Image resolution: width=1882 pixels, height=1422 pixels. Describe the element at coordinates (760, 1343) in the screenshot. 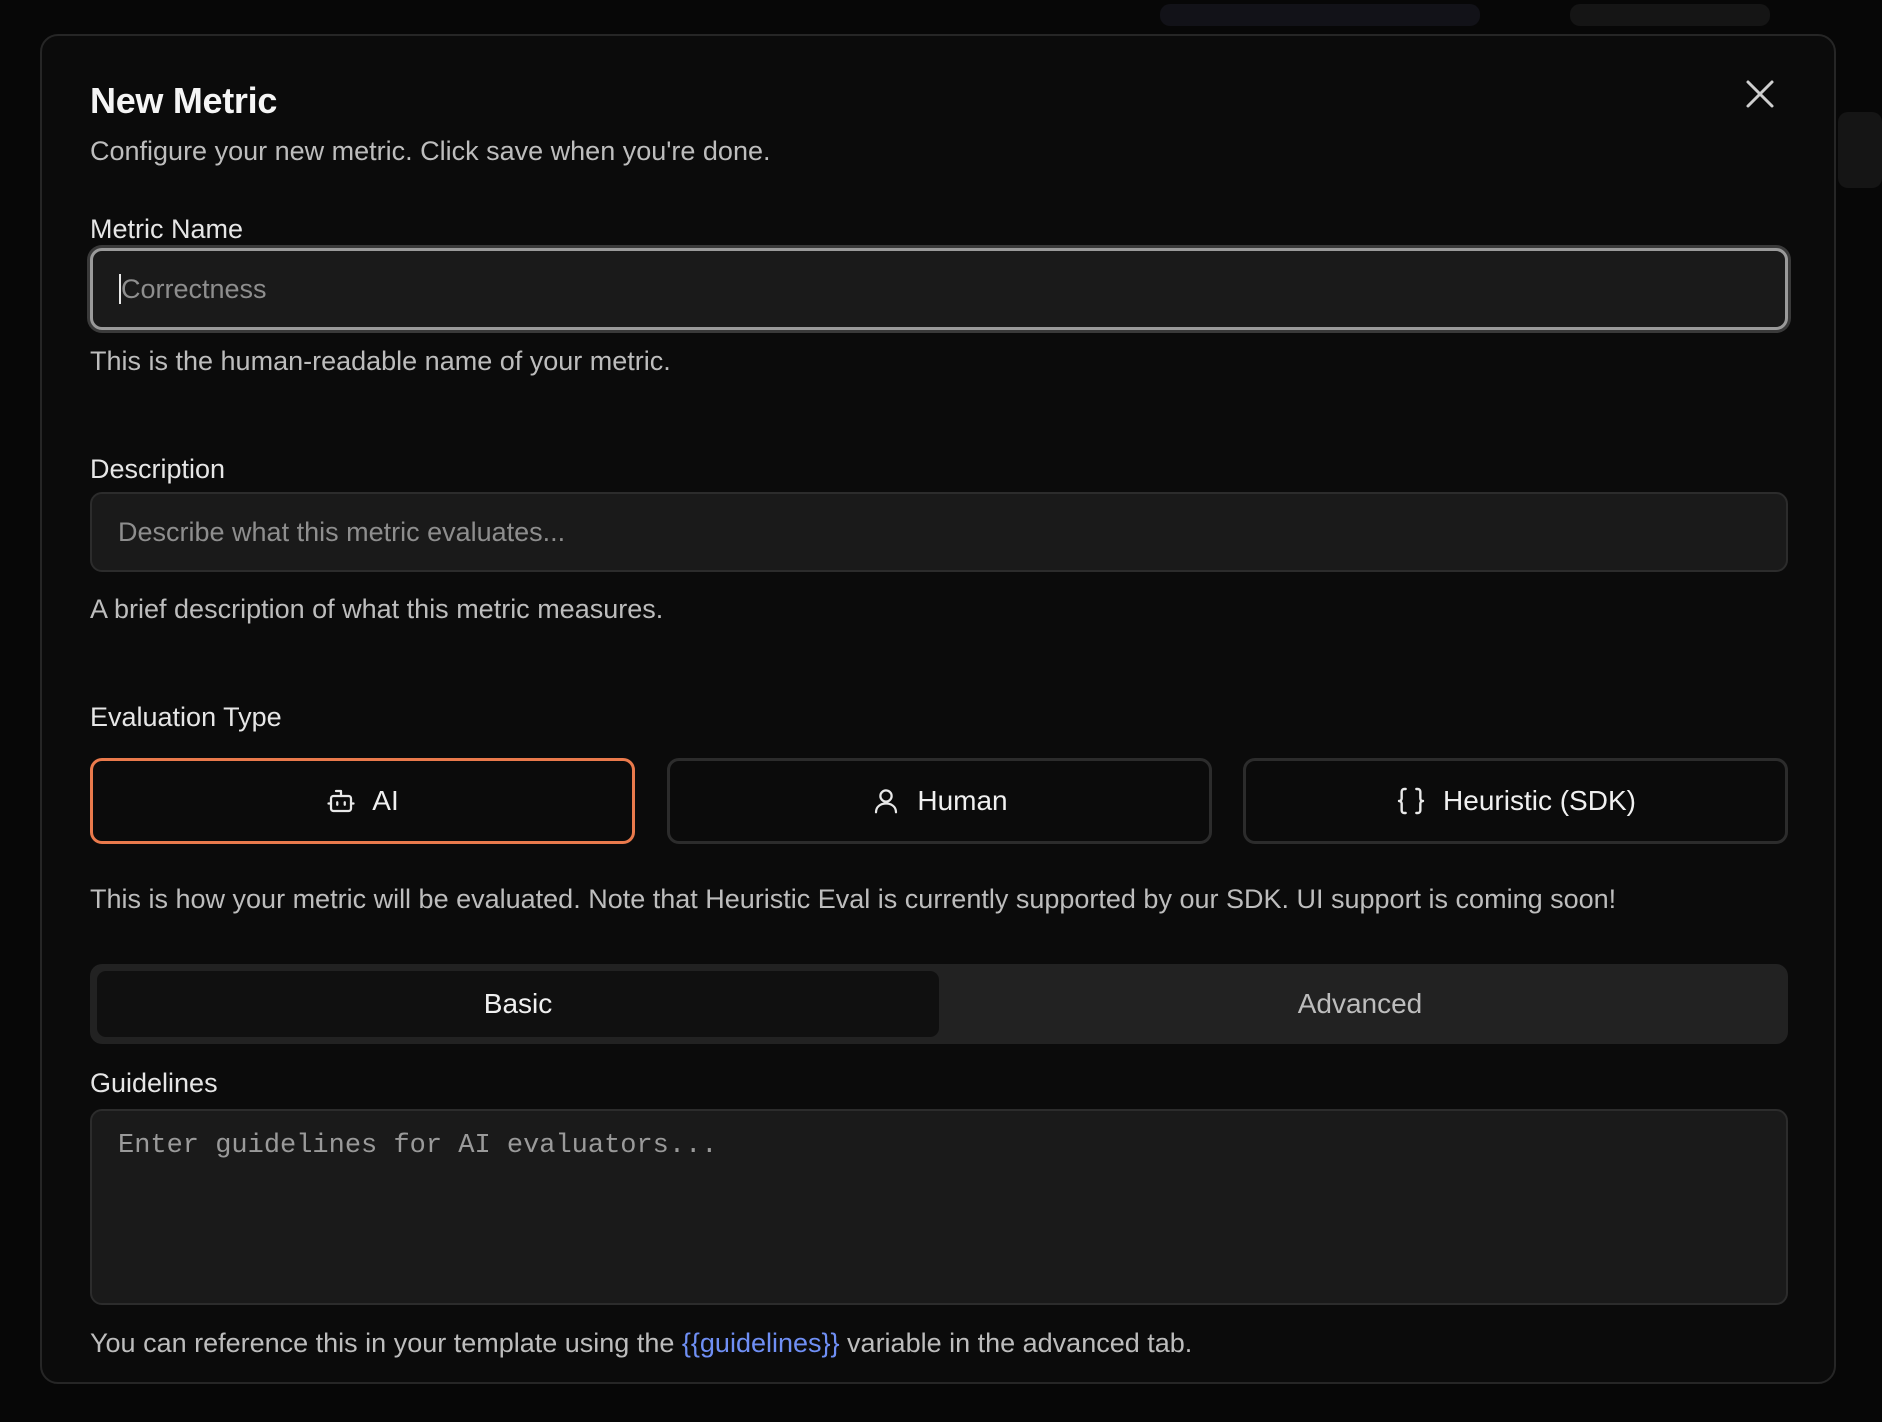

I see `guidelines-variable: {{guidelines}}` at that location.